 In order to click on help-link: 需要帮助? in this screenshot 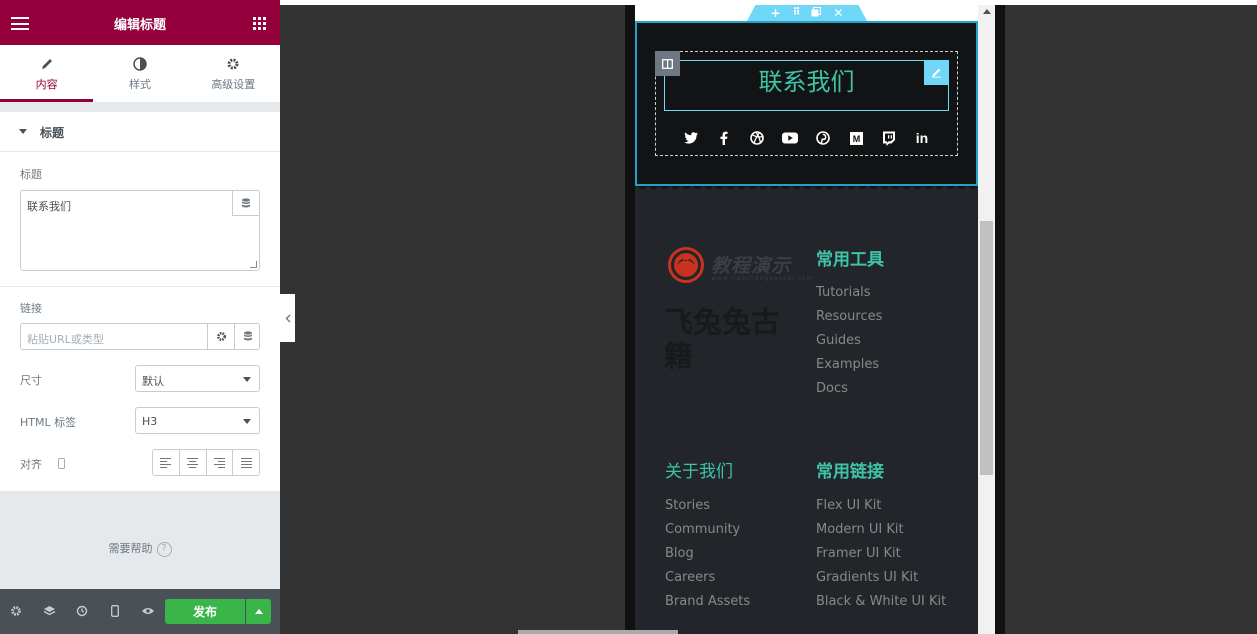, I will do `click(140, 548)`.